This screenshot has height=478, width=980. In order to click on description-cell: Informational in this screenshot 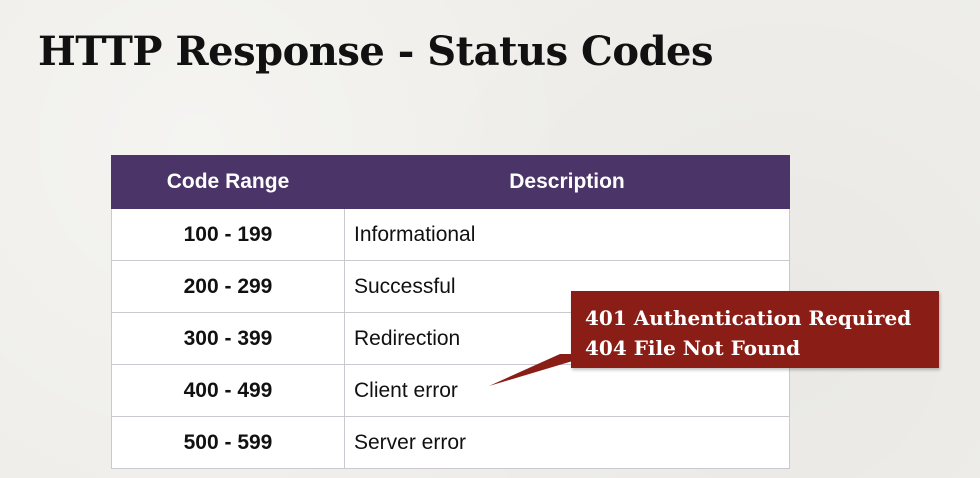, I will do `click(567, 234)`.